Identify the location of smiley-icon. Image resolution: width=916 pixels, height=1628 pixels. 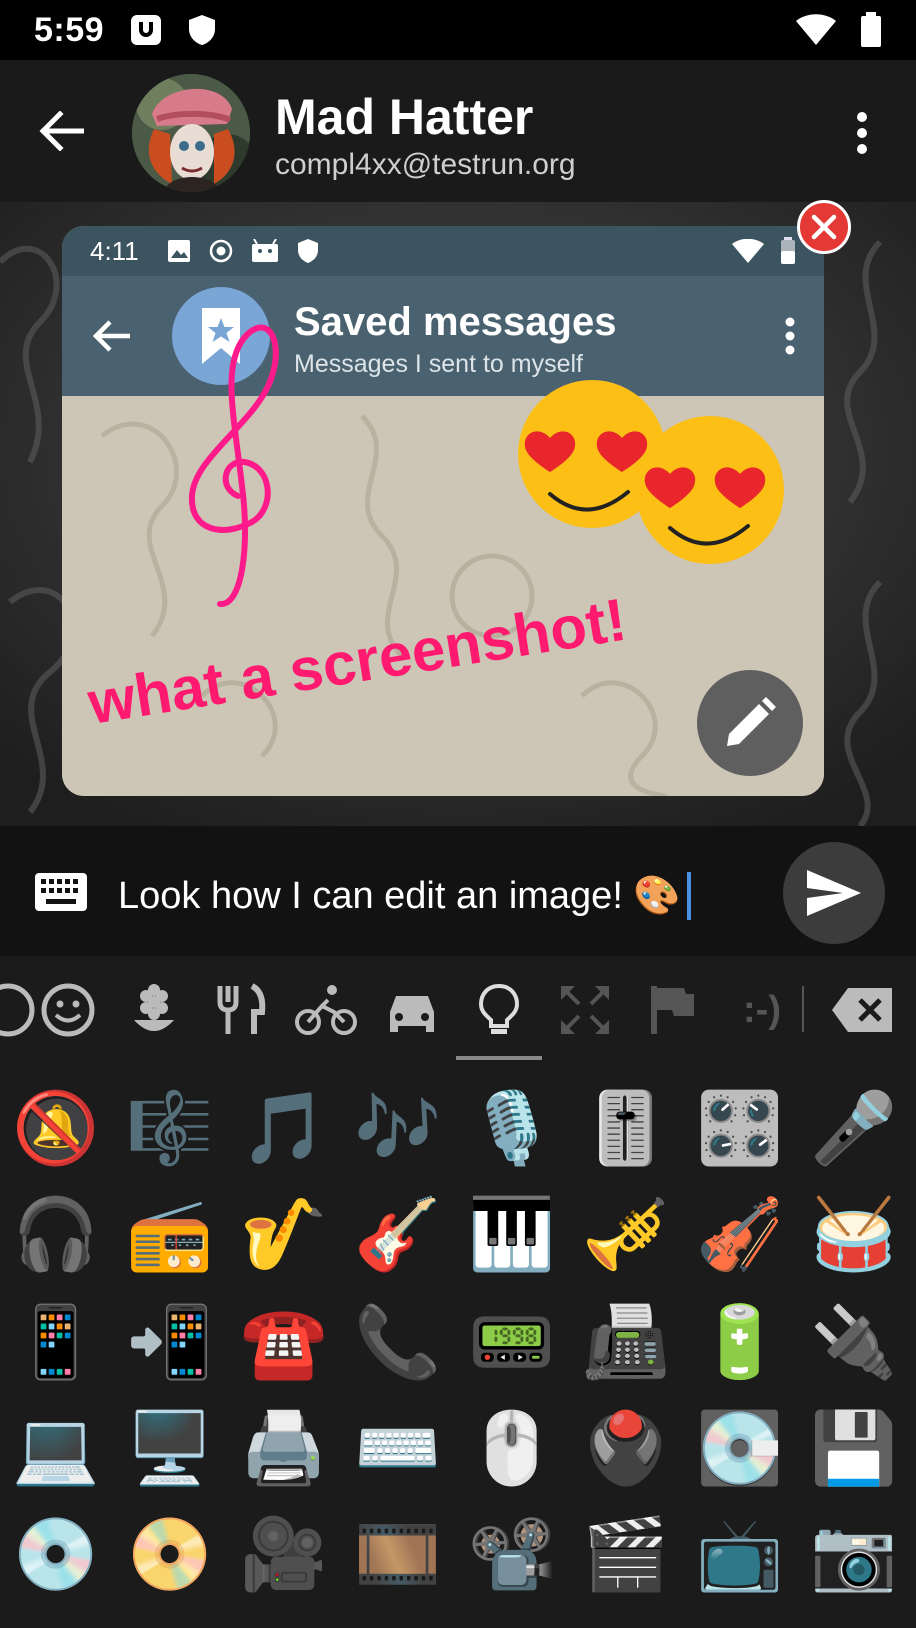
(68, 1010).